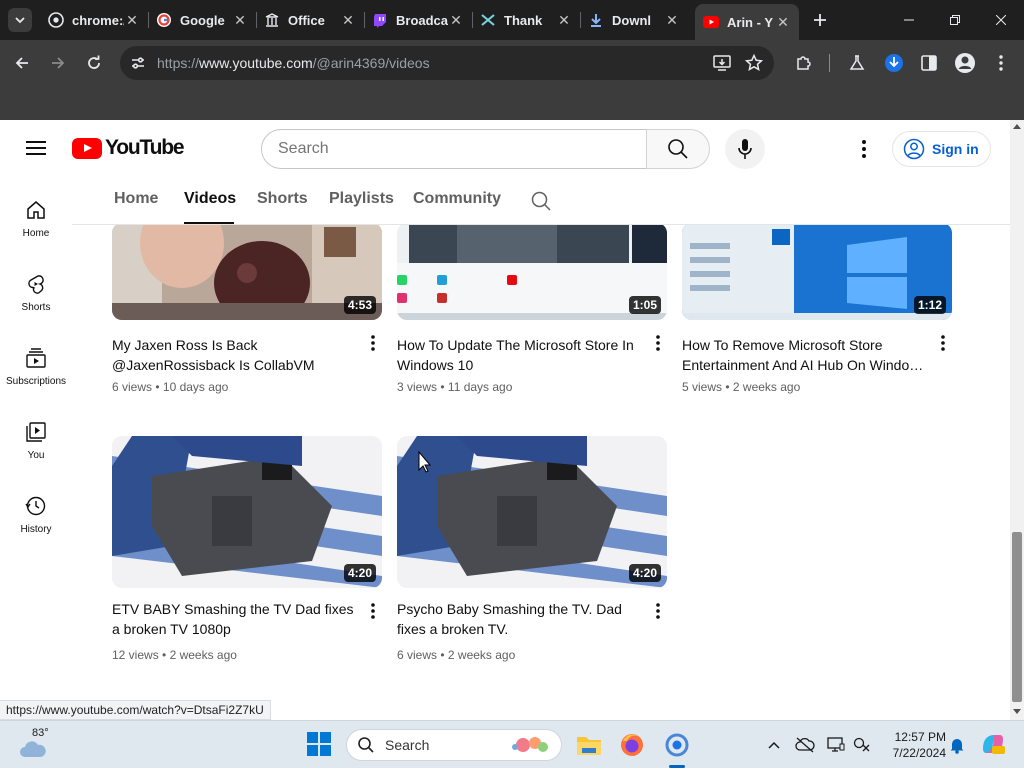 This screenshot has width=1024, height=768. Describe the element at coordinates (745, 149) in the screenshot. I see `voice-search-button` at that location.